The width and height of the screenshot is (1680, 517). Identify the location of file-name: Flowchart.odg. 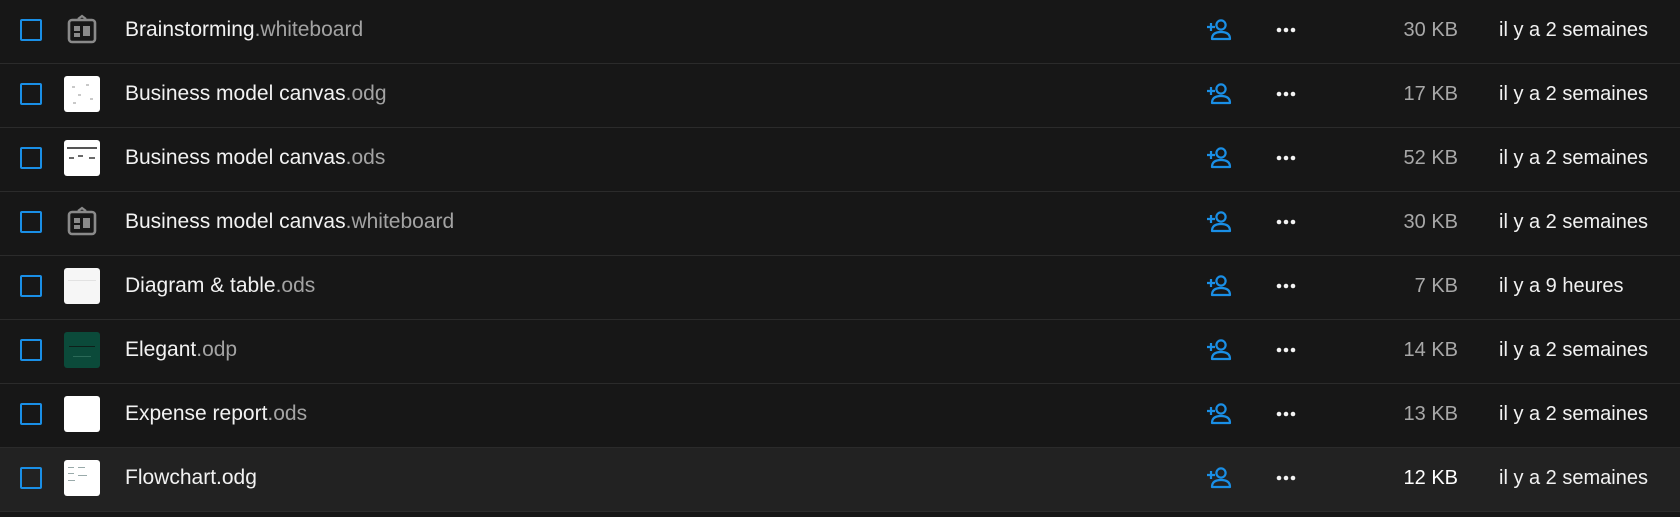
(191, 478).